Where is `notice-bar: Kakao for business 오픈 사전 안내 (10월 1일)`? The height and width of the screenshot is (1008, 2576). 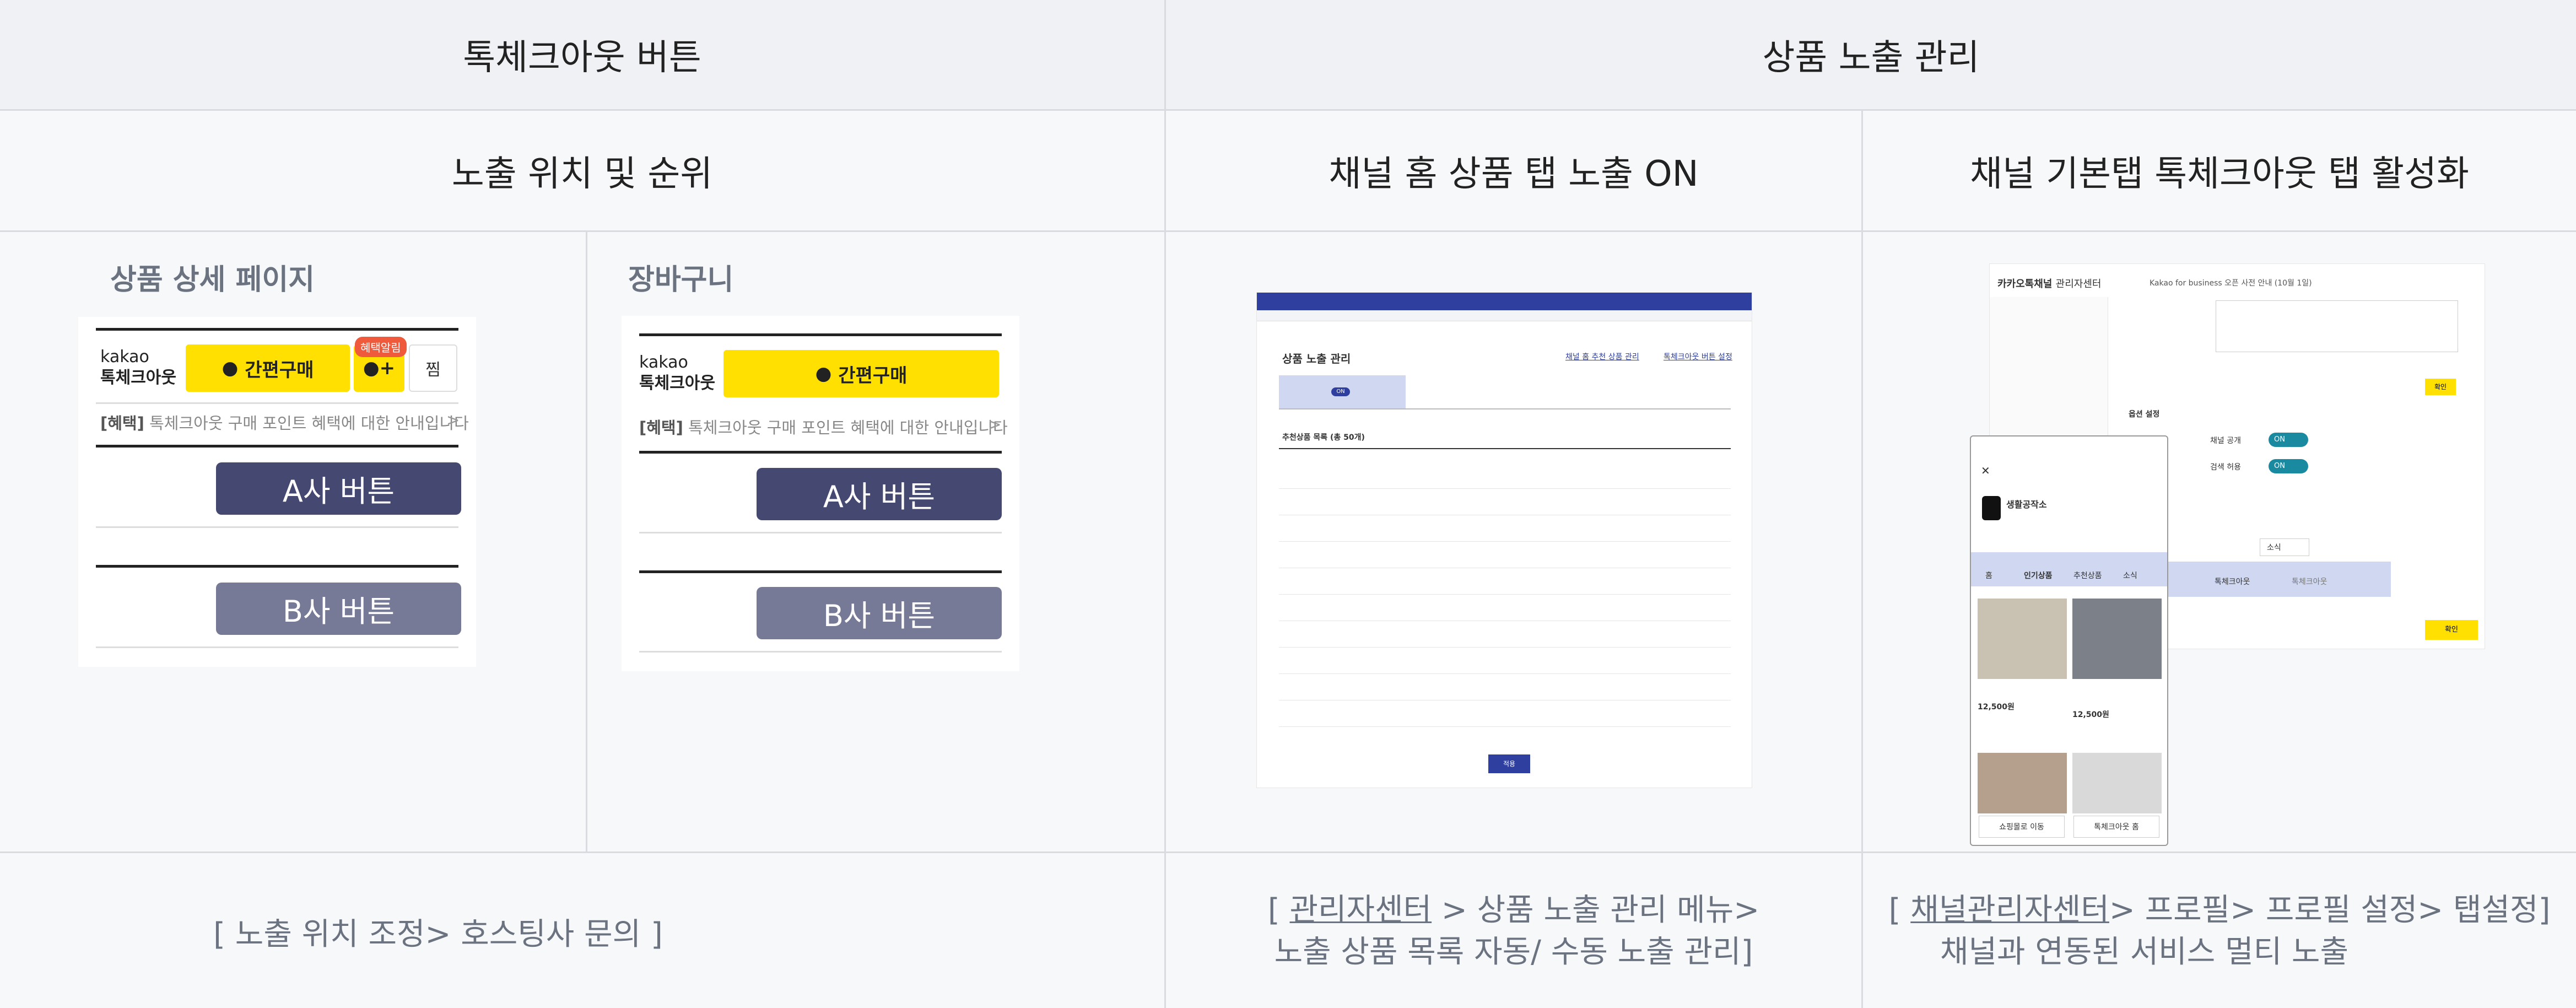
notice-bar: Kakao for business 오픈 사전 안내 (10월 1일) is located at coordinates (2231, 283).